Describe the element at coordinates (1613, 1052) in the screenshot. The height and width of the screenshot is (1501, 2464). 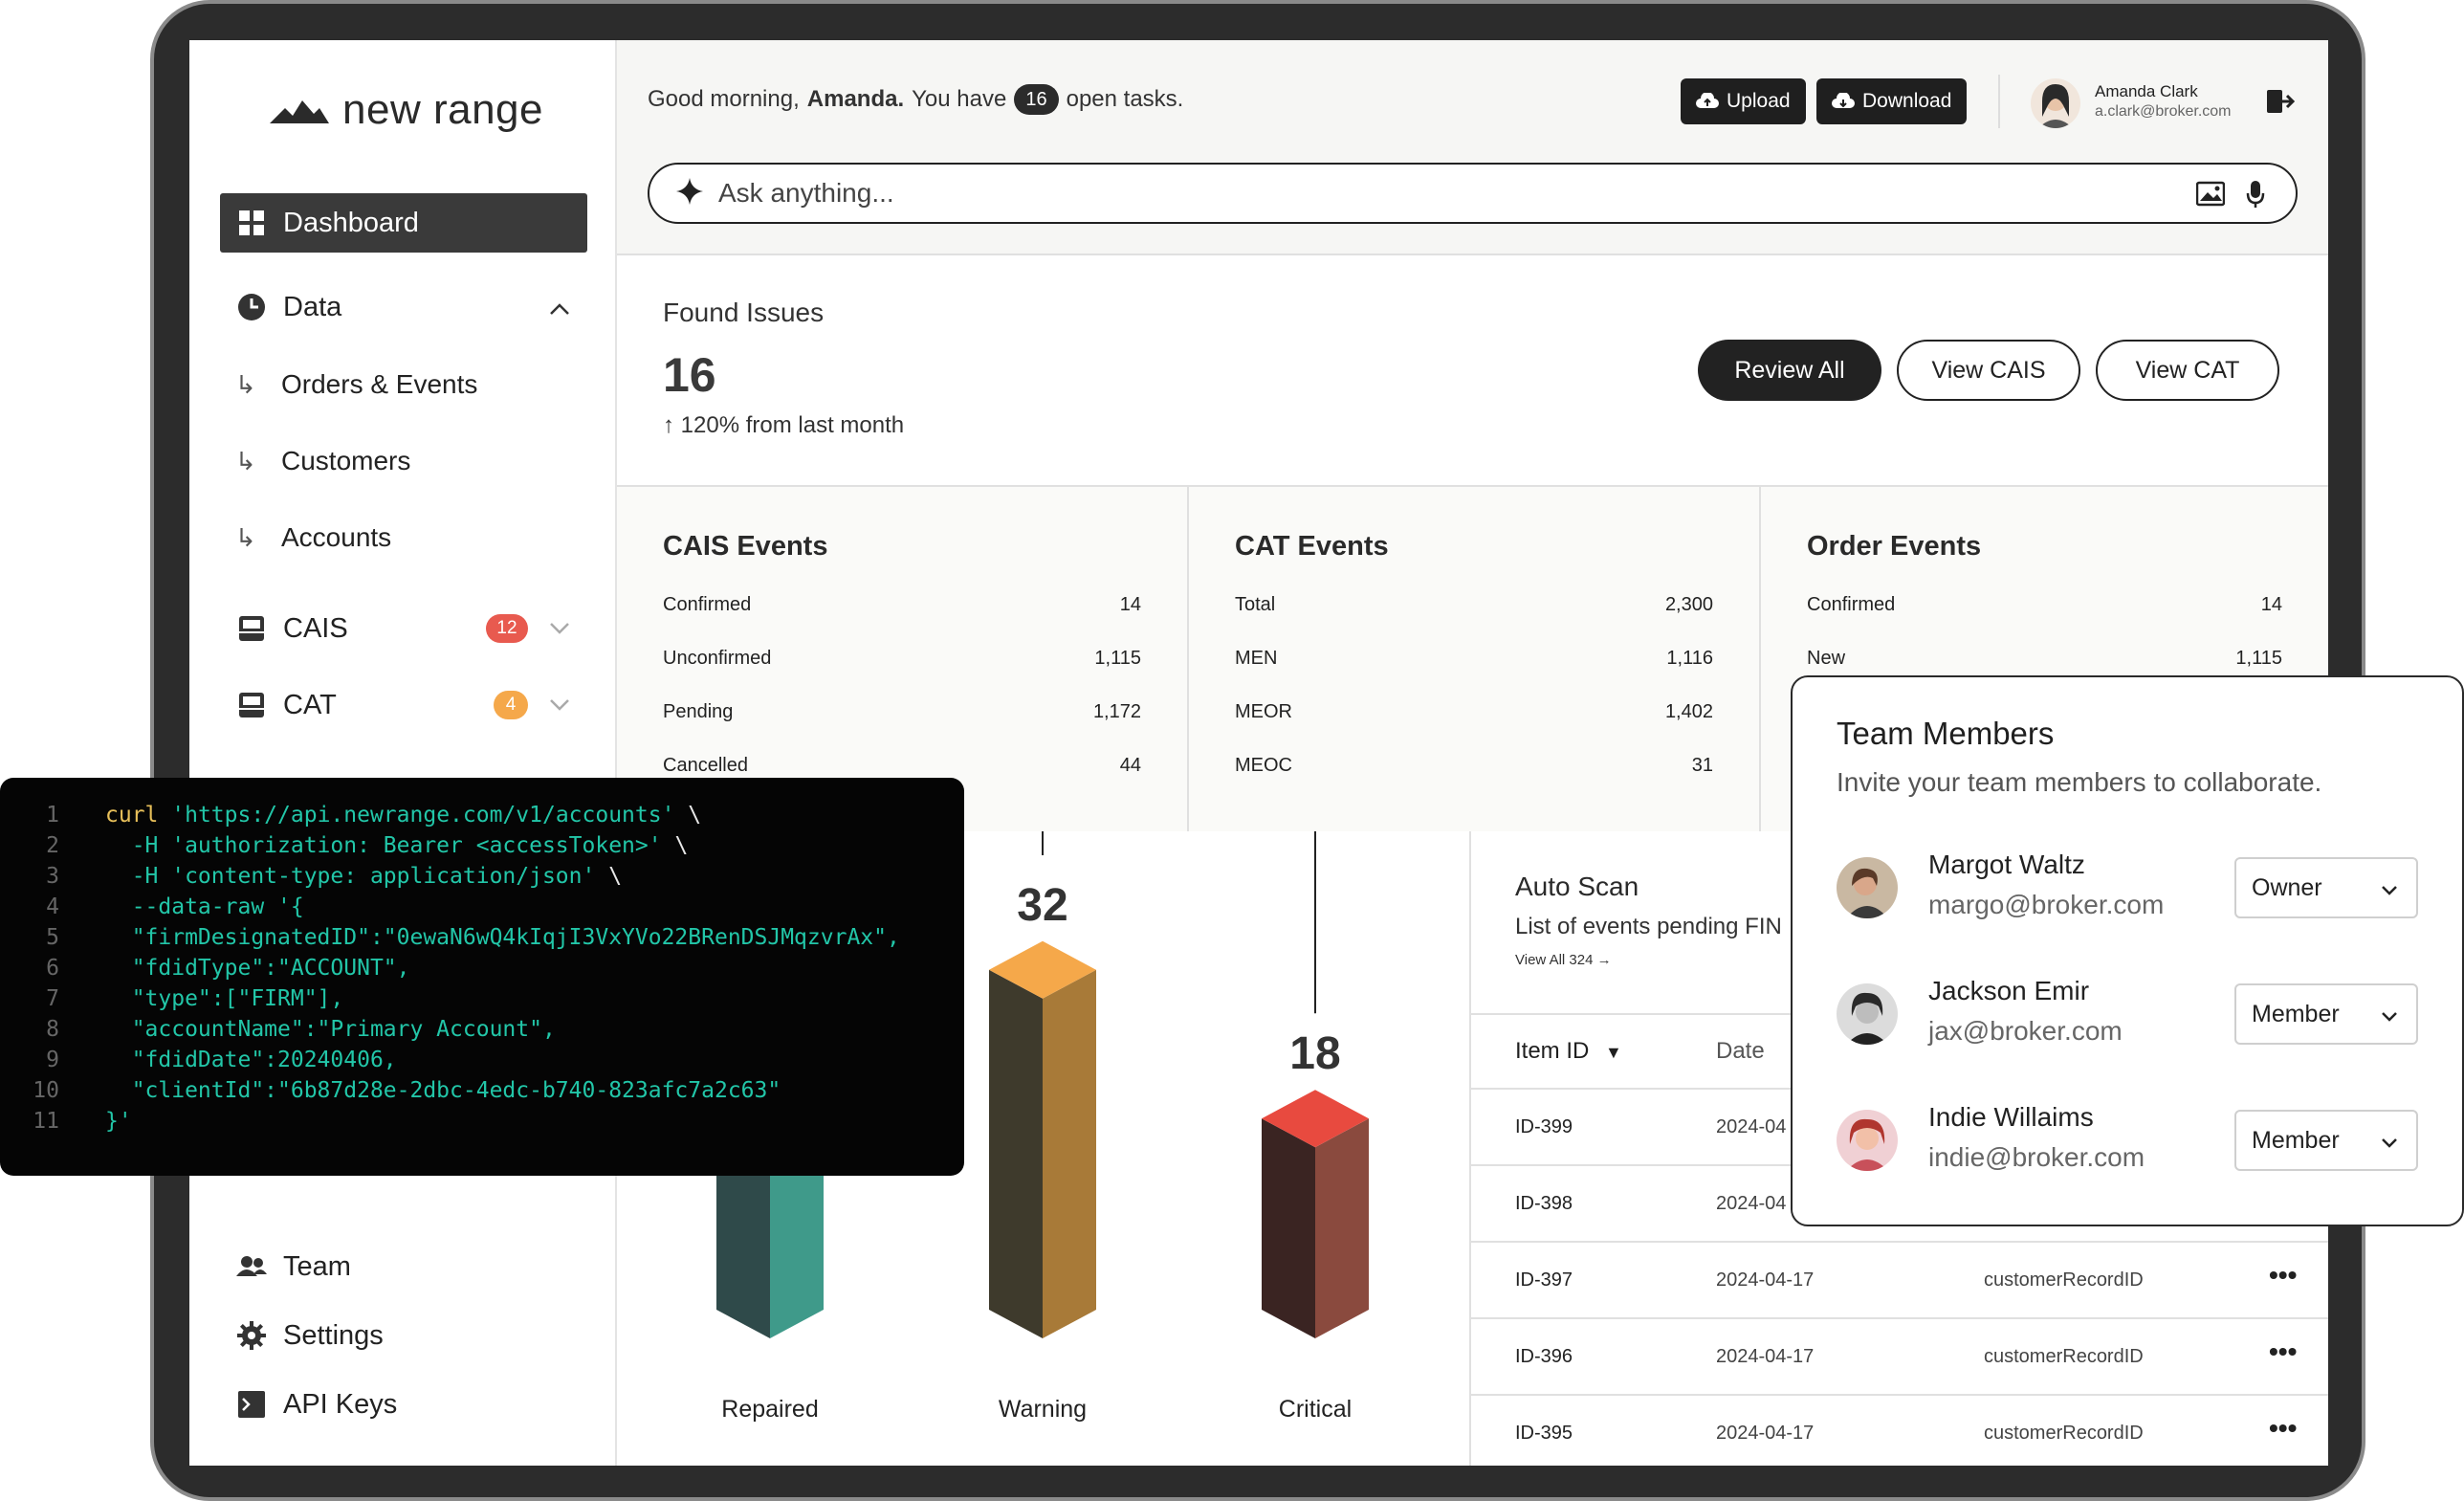
I see `sort-down-icon: ▼` at that location.